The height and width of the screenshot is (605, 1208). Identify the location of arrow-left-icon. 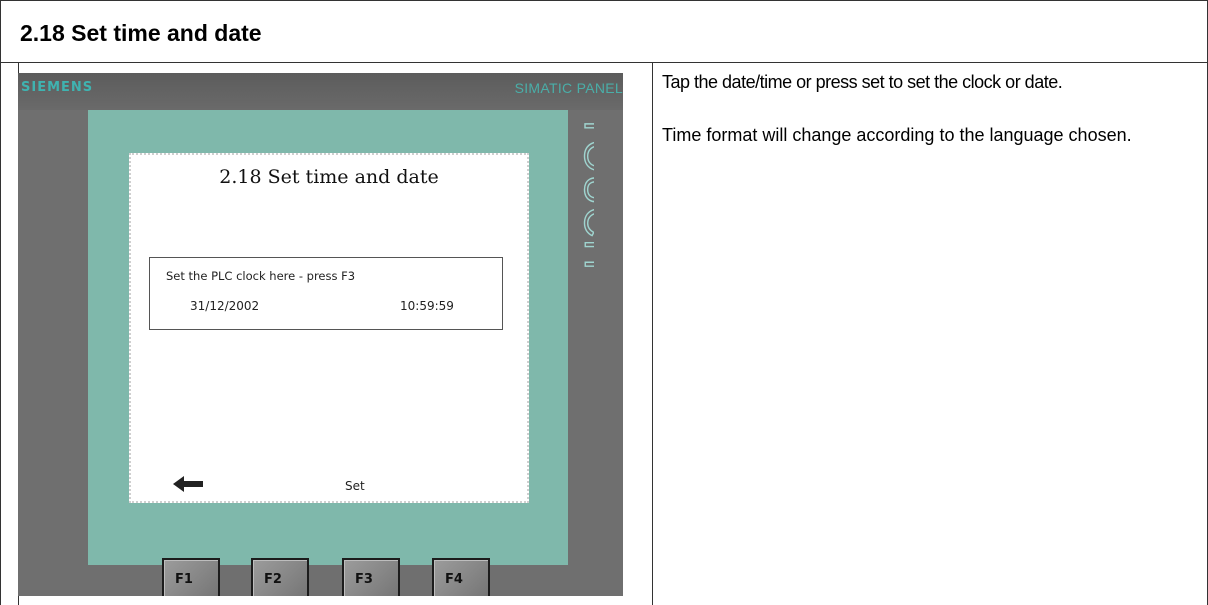
(188, 484).